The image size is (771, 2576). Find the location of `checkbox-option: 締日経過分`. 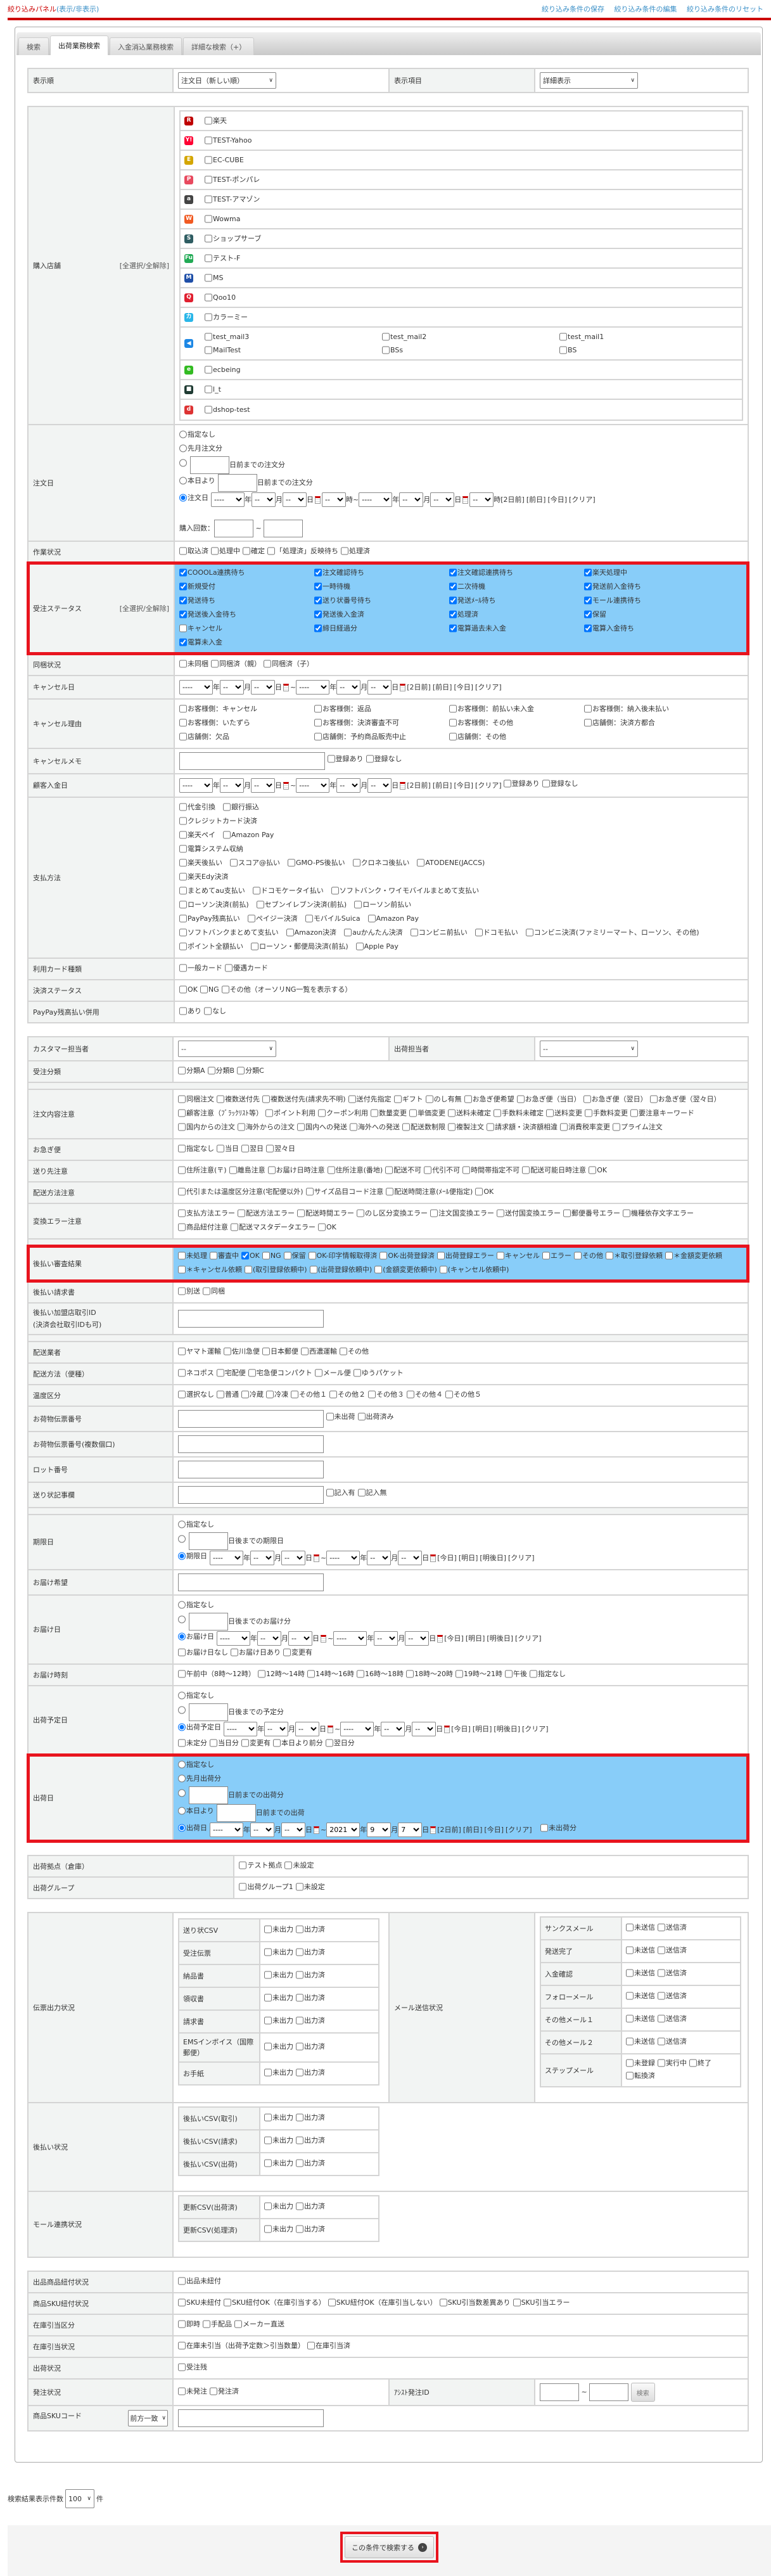

checkbox-option: 締日経過分 is located at coordinates (381, 628).